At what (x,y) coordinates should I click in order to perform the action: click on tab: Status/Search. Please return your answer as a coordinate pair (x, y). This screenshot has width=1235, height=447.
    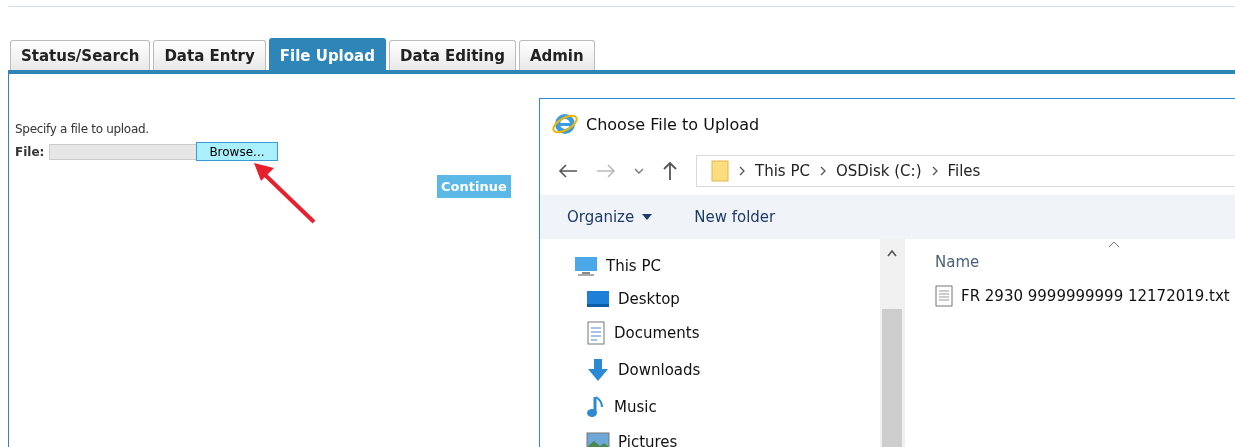
    Looking at the image, I should click on (80, 55).